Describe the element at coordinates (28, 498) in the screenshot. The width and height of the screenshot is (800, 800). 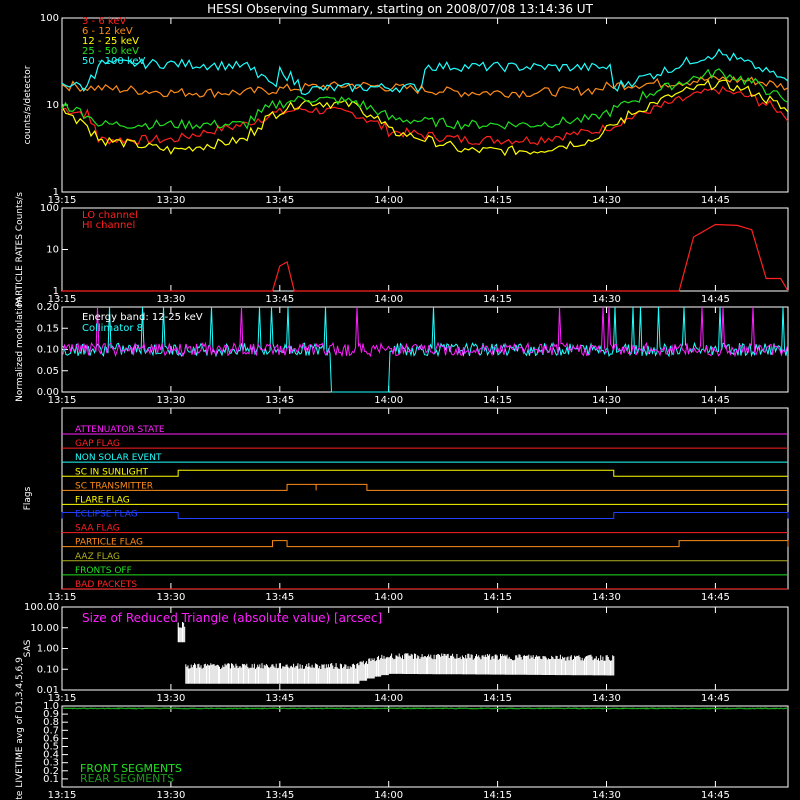
I see `y-axis-label: Flags` at that location.